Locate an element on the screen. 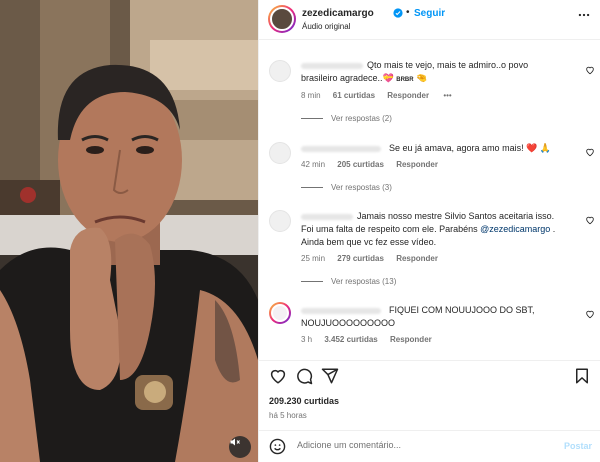  comment-meta: 42 min 205 curtidas Responder is located at coordinates (369, 164).